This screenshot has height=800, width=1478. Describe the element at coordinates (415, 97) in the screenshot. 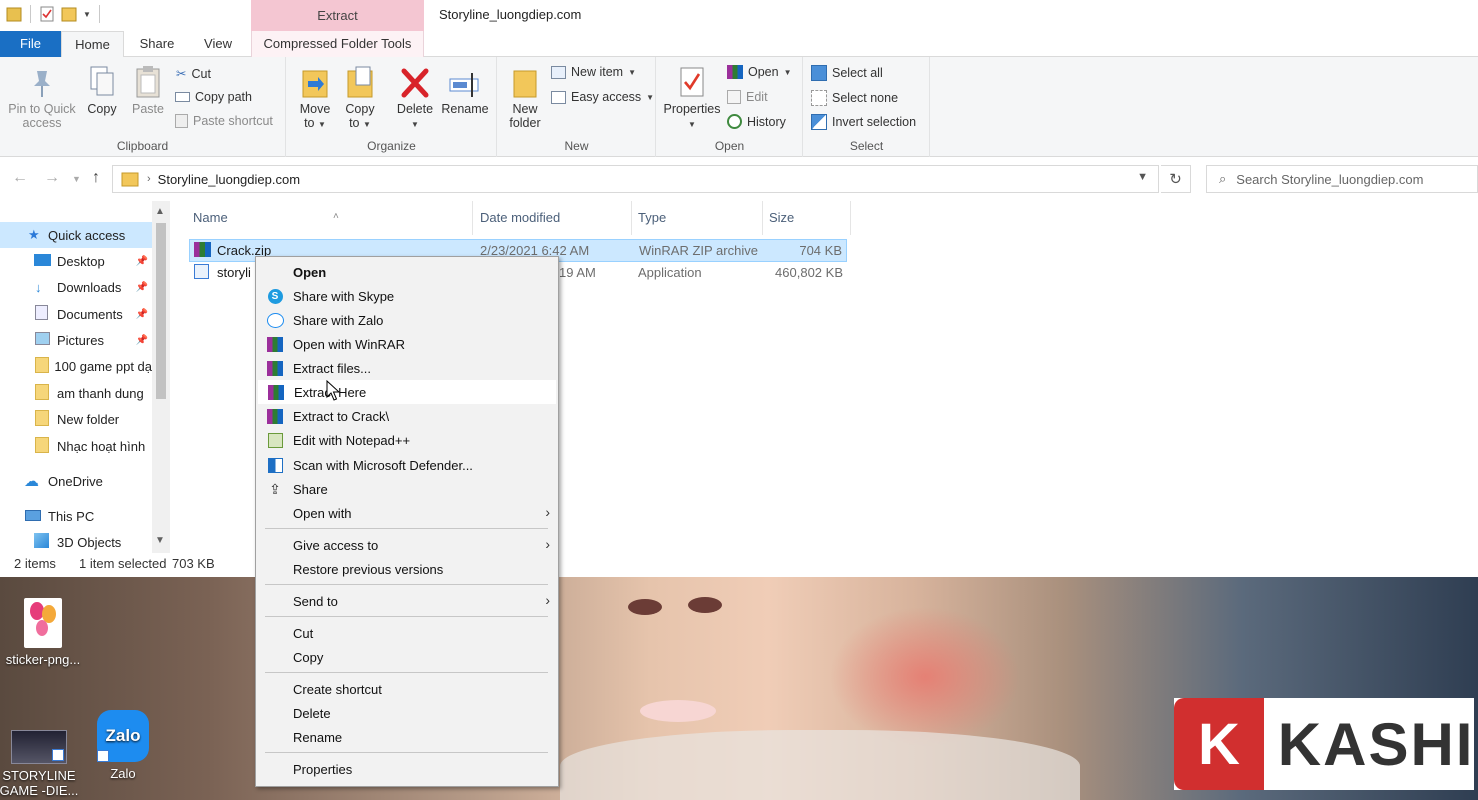

I see `delete-button: Delete ▼` at that location.